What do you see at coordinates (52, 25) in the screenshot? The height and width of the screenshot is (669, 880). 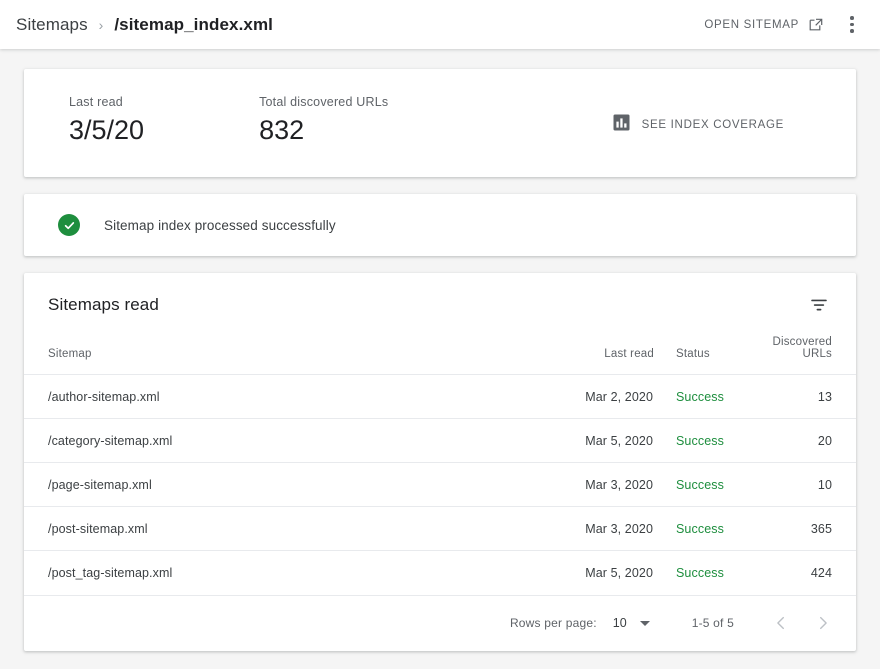 I see `breadcrumb-item-sitemaps: Sitemaps` at bounding box center [52, 25].